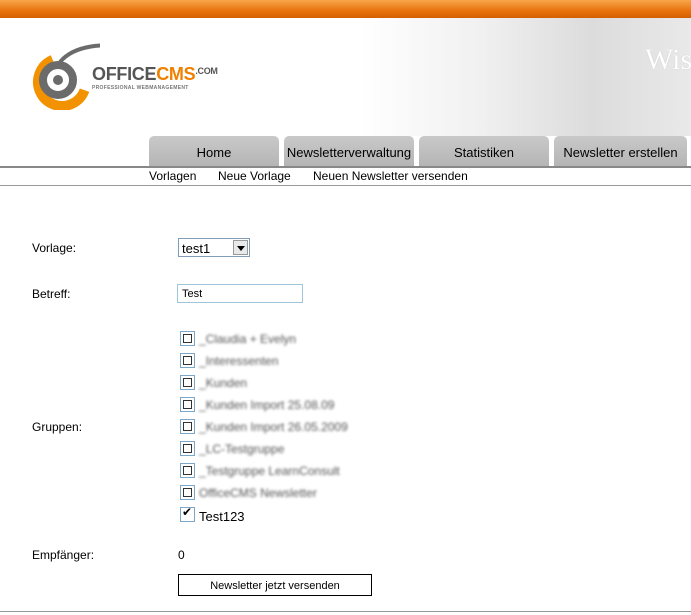  What do you see at coordinates (63, 555) in the screenshot?
I see `empfaenger-label: Empfänger:` at bounding box center [63, 555].